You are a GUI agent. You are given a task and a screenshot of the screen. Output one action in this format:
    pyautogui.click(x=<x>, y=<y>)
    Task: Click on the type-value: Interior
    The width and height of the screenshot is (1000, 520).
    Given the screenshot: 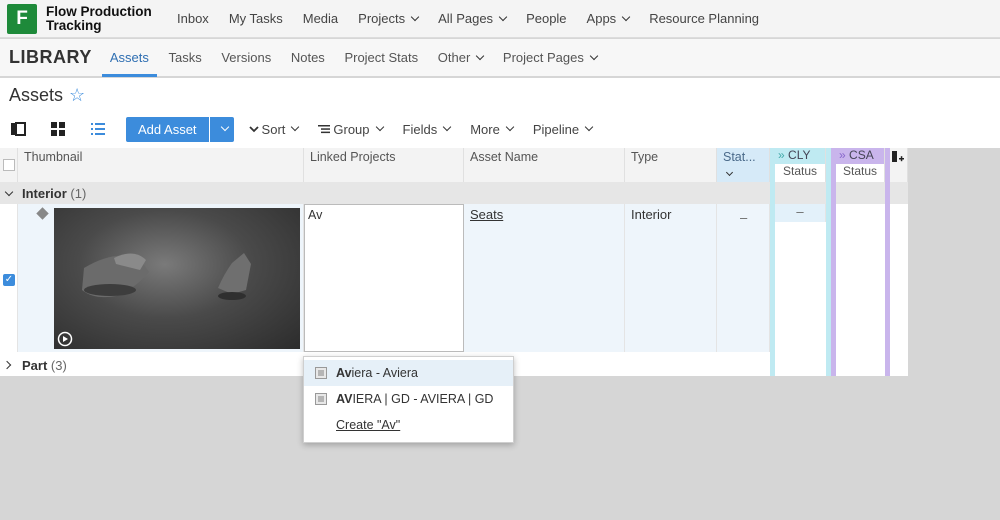 What is the action you would take?
    pyautogui.click(x=651, y=214)
    